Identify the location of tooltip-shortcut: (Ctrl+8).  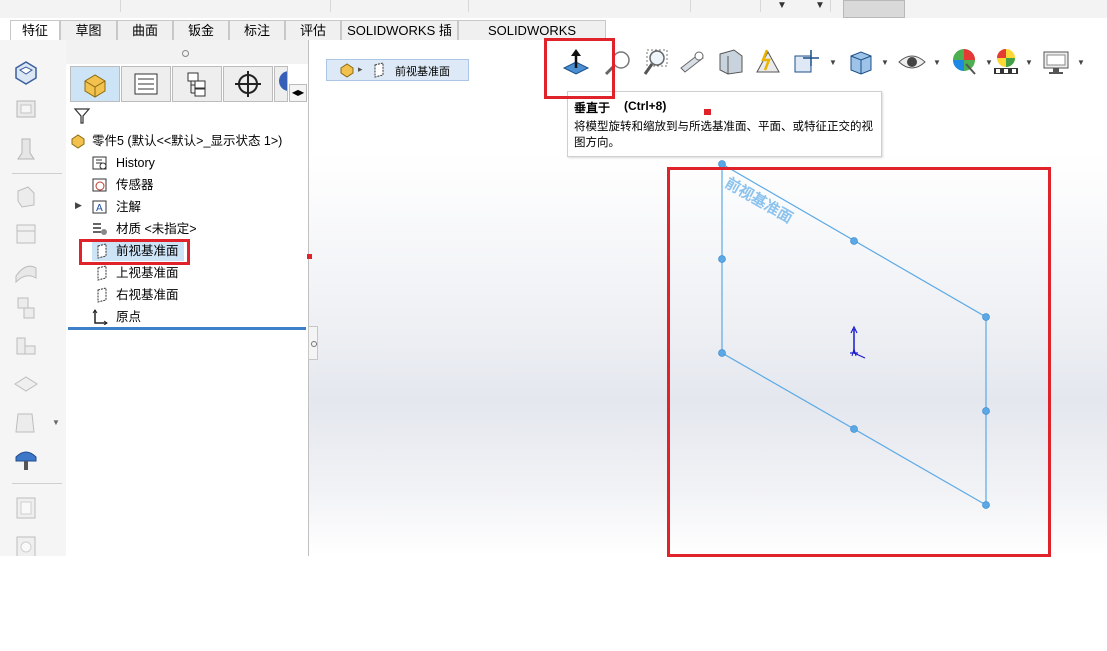
(645, 106).